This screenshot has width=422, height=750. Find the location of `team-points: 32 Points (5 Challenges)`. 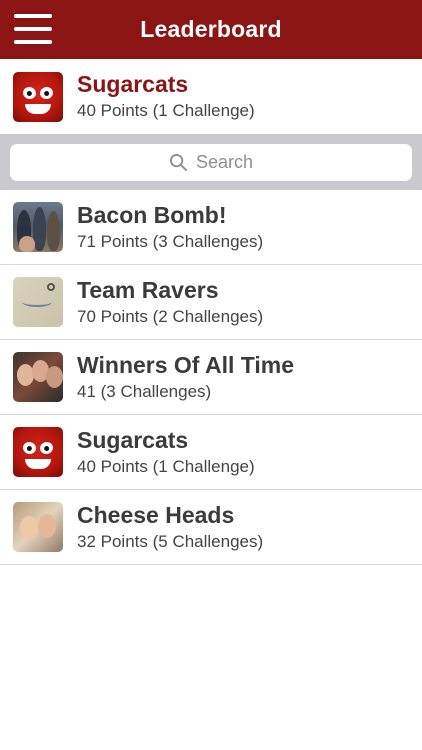

team-points: 32 Points (5 Challenges) is located at coordinates (170, 541).